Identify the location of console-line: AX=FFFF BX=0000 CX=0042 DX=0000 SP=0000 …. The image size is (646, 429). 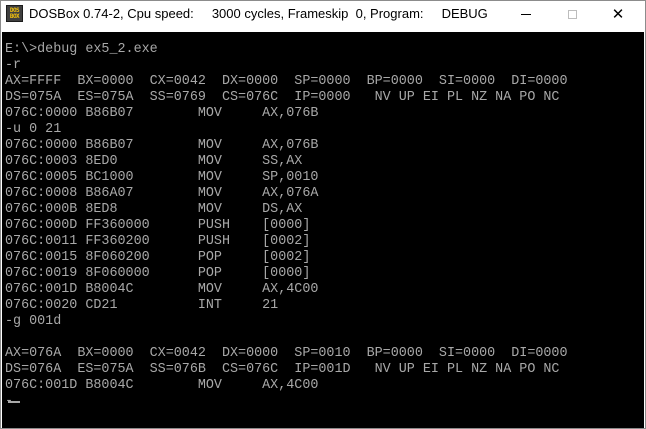
(286, 81).